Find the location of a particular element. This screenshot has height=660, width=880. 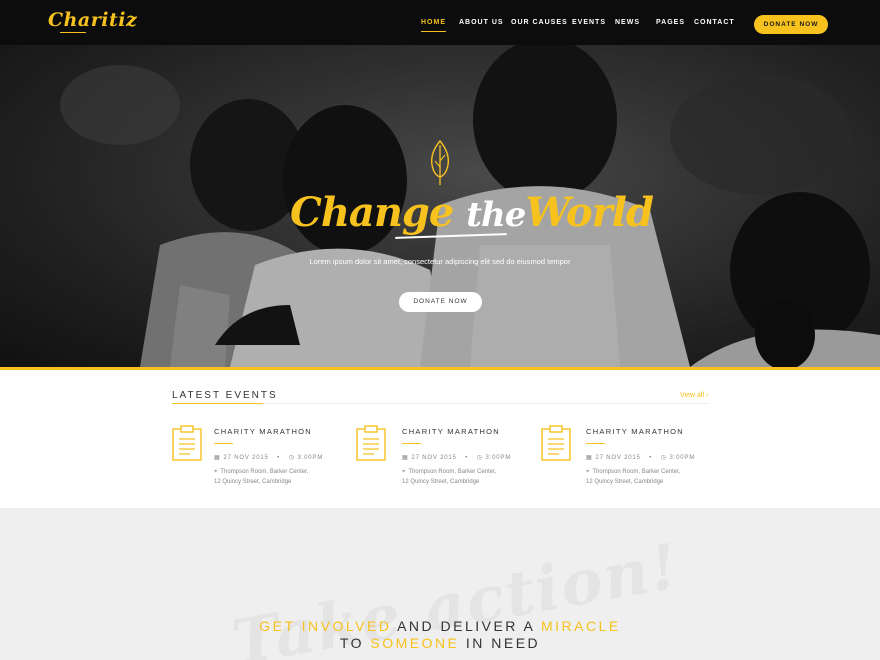

nav-item-pages: PAGES is located at coordinates (670, 22).